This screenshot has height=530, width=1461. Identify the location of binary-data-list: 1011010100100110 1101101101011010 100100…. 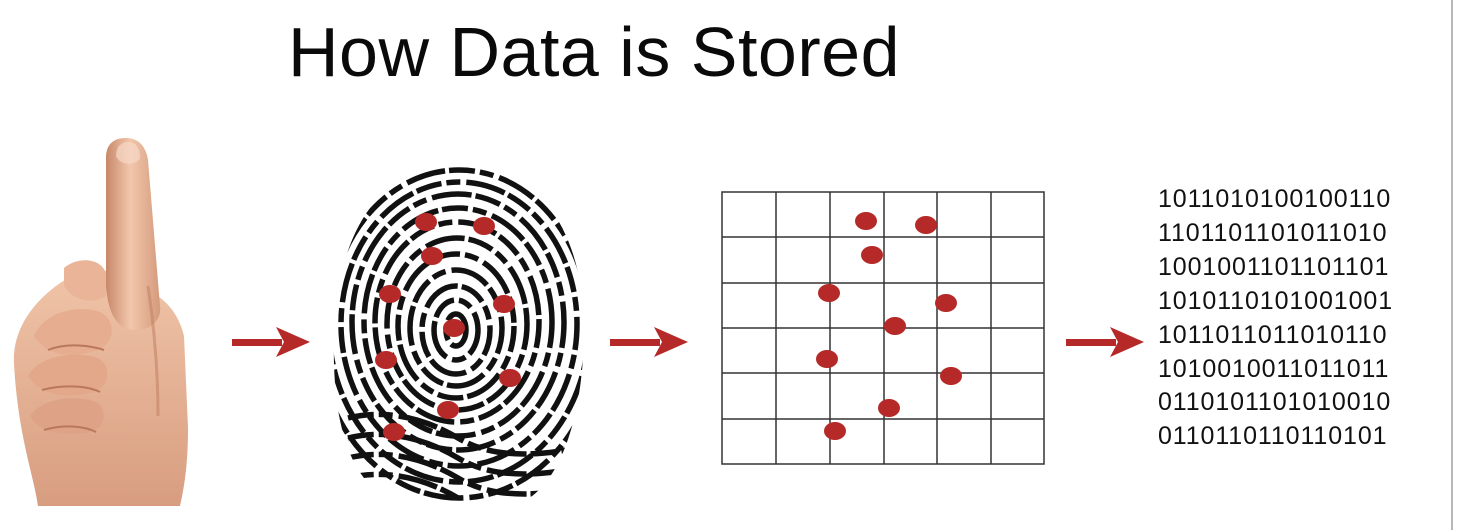
(1275, 318).